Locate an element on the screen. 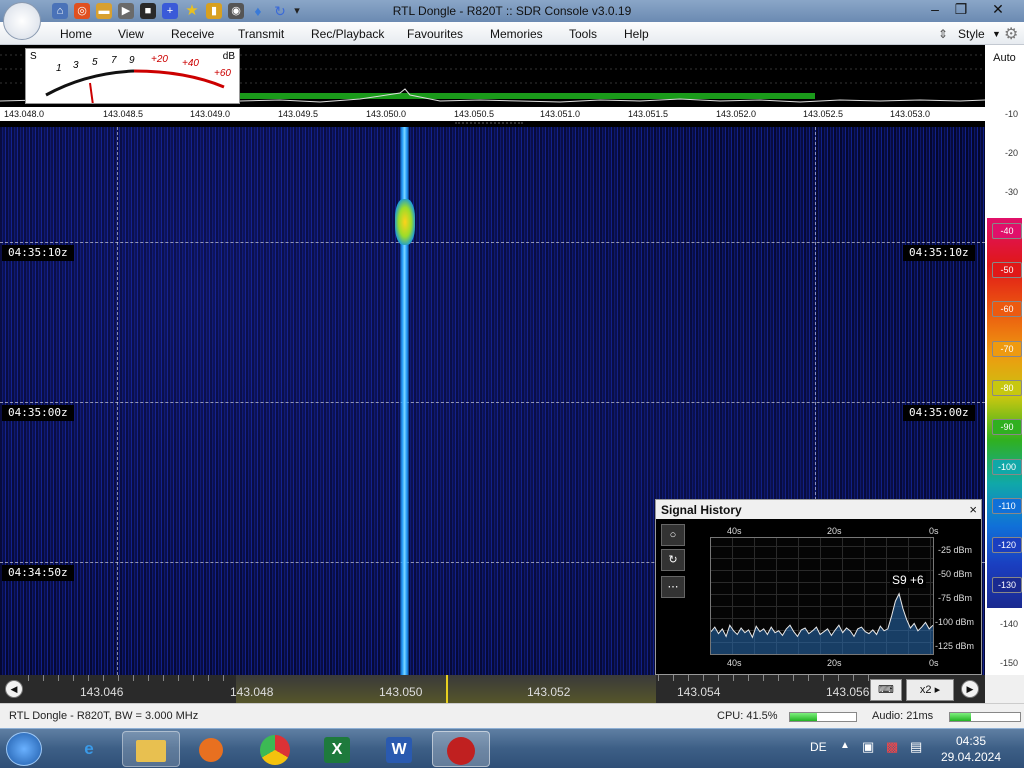  menu-transmit: Transmit is located at coordinates (261, 34).